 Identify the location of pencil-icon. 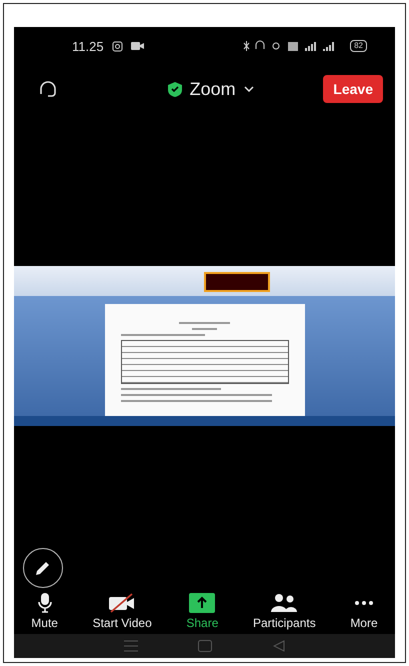
(43, 568).